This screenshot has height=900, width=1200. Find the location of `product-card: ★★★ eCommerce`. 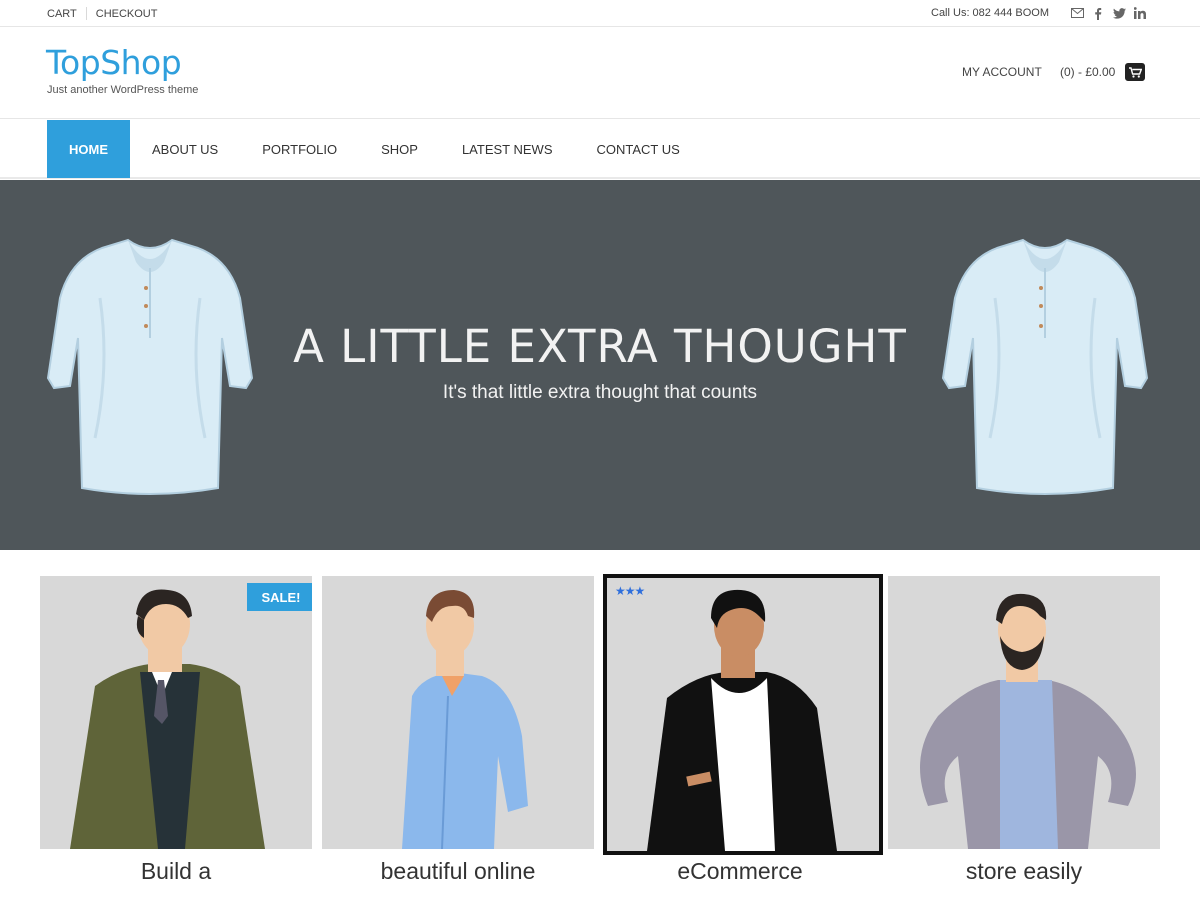

product-card: ★★★ eCommerce is located at coordinates (743, 732).